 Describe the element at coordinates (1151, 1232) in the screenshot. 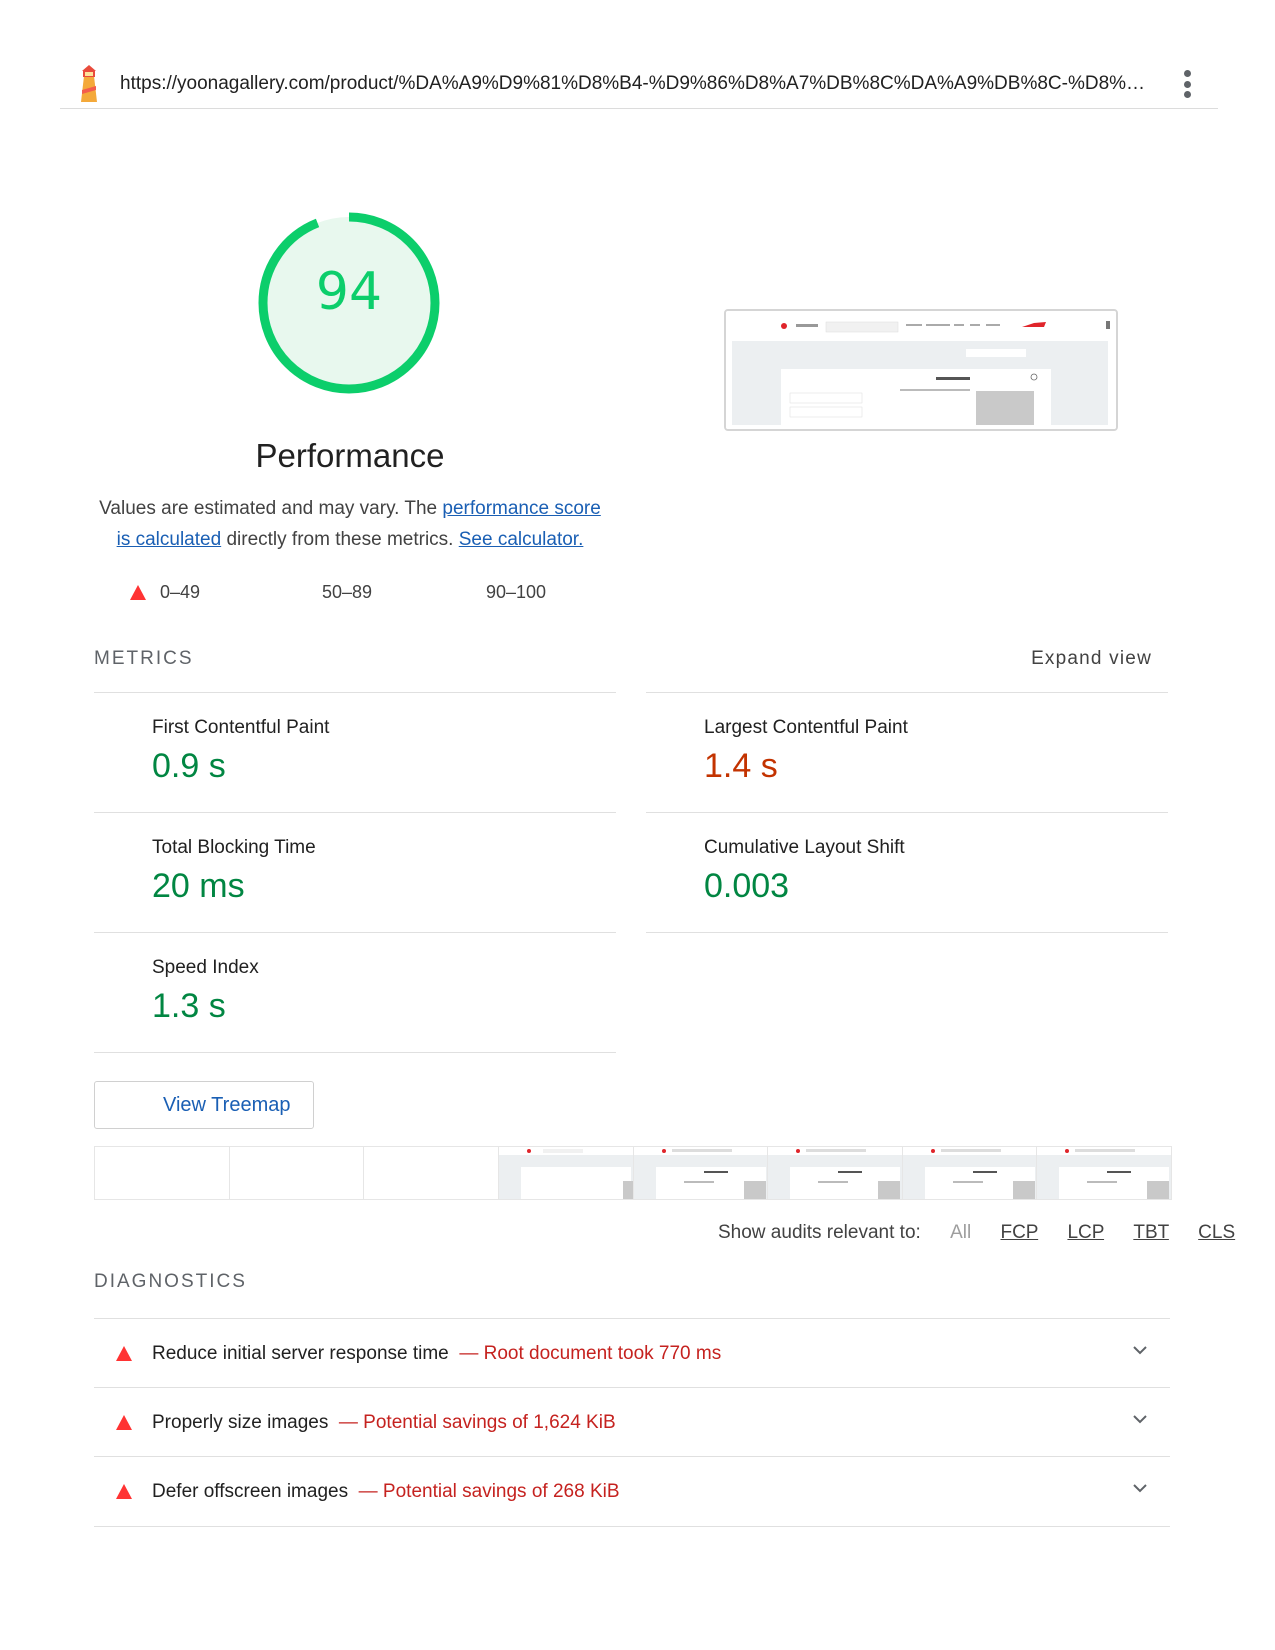

I see `filter-tbt: TBT` at that location.